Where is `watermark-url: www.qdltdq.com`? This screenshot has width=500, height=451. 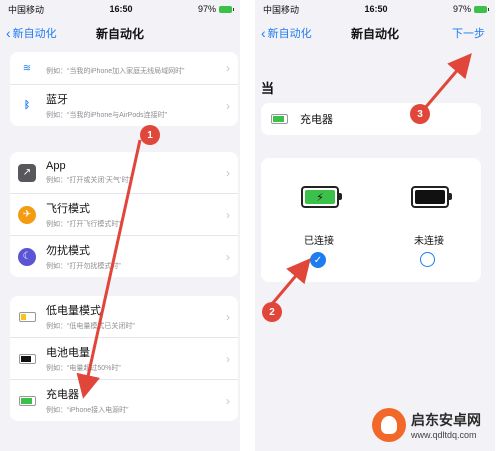 watermark-url: www.qdltdq.com is located at coordinates (444, 435).